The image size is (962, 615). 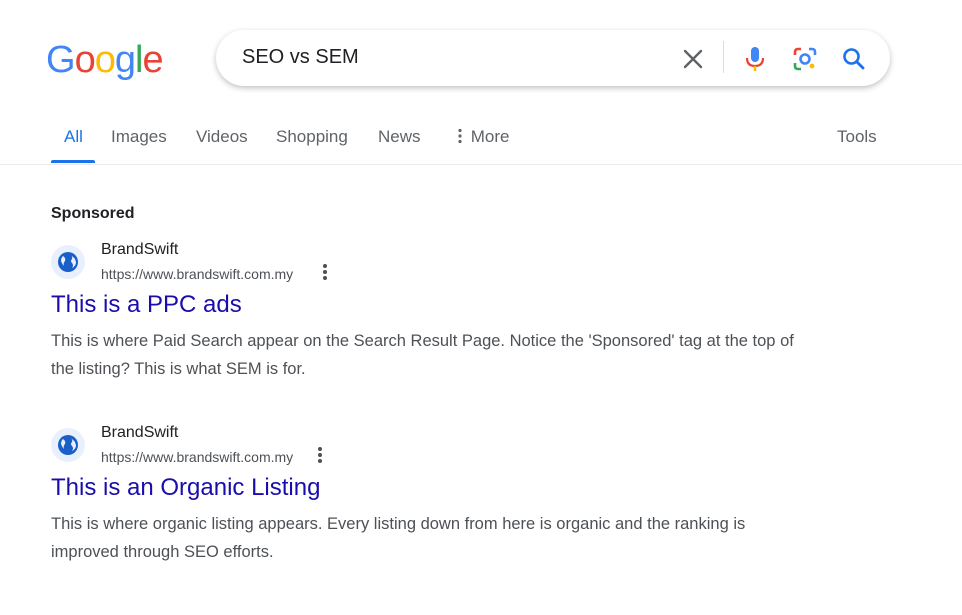 What do you see at coordinates (93, 213) in the screenshot?
I see `sponsored-label: Sponsored` at bounding box center [93, 213].